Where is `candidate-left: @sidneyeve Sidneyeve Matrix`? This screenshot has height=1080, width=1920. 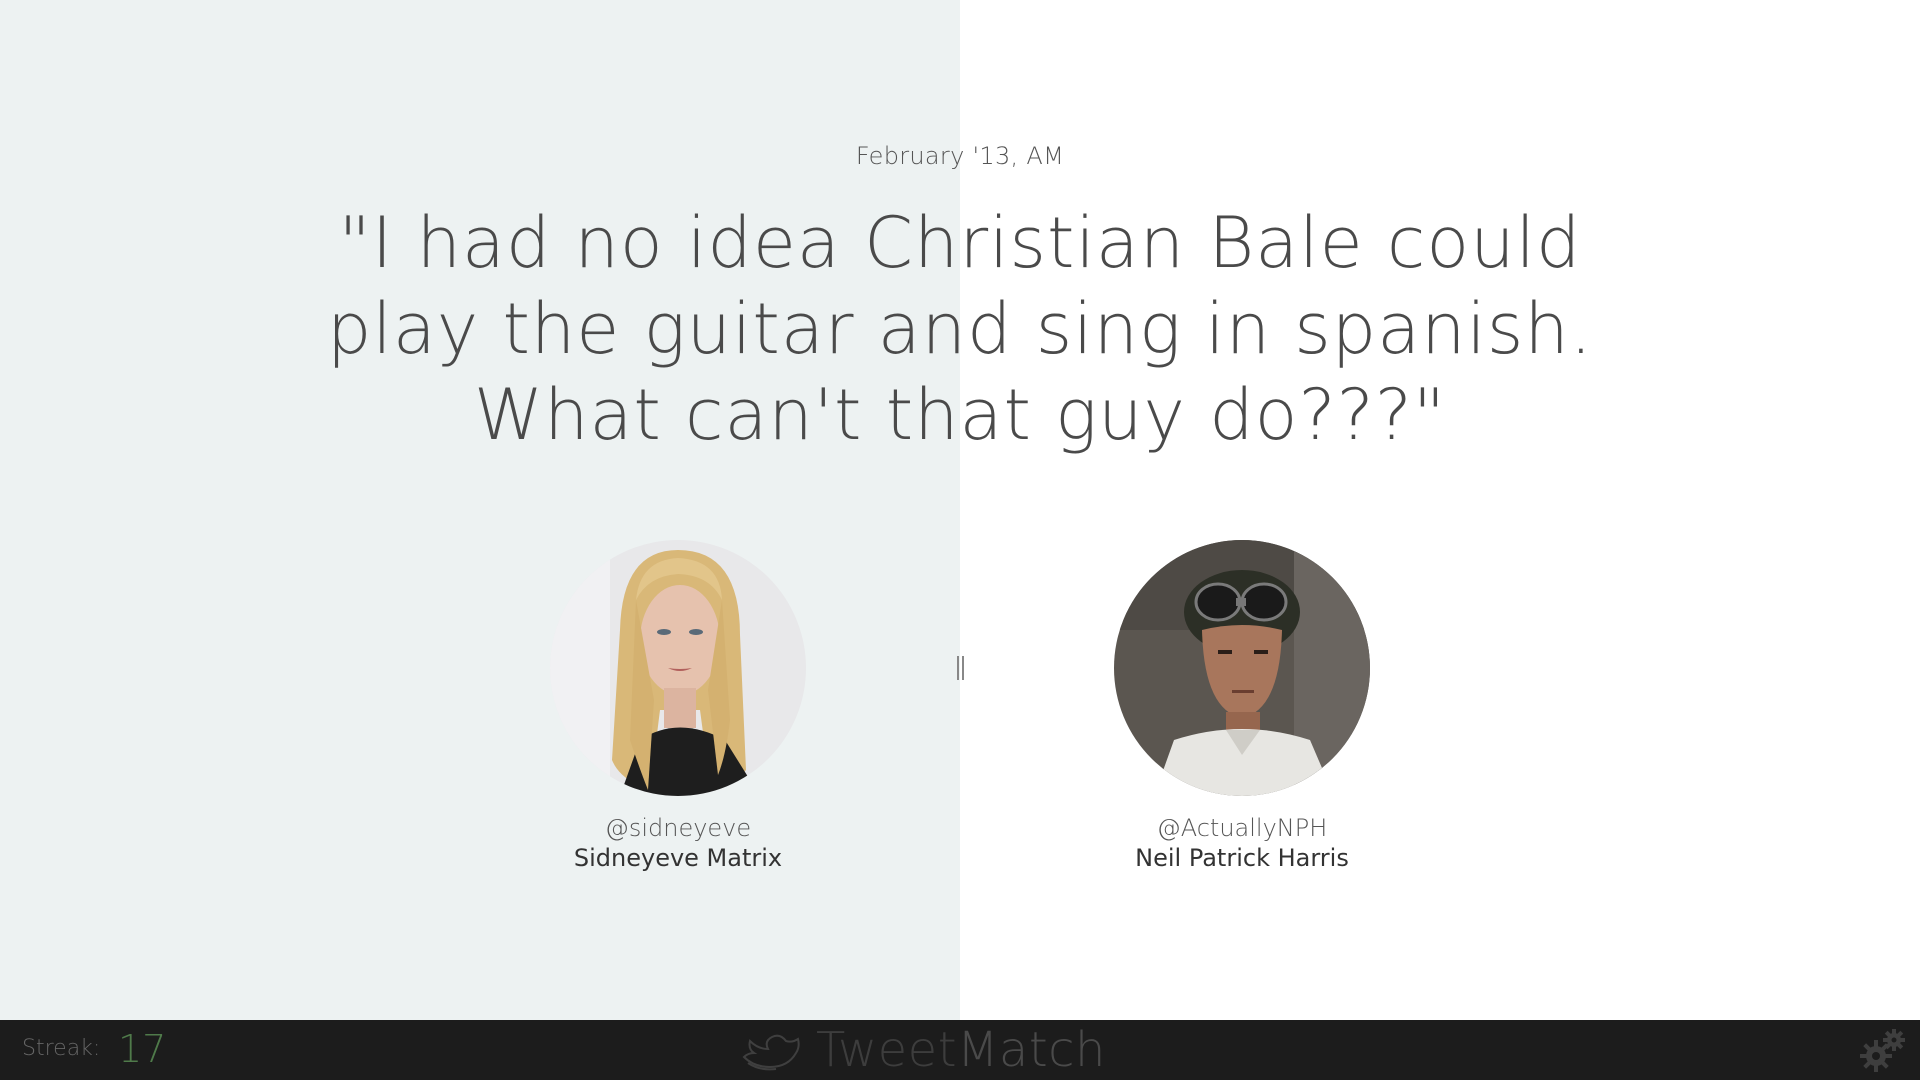
candidate-left: @sidneyeve Sidneyeve Matrix is located at coordinates (678, 706).